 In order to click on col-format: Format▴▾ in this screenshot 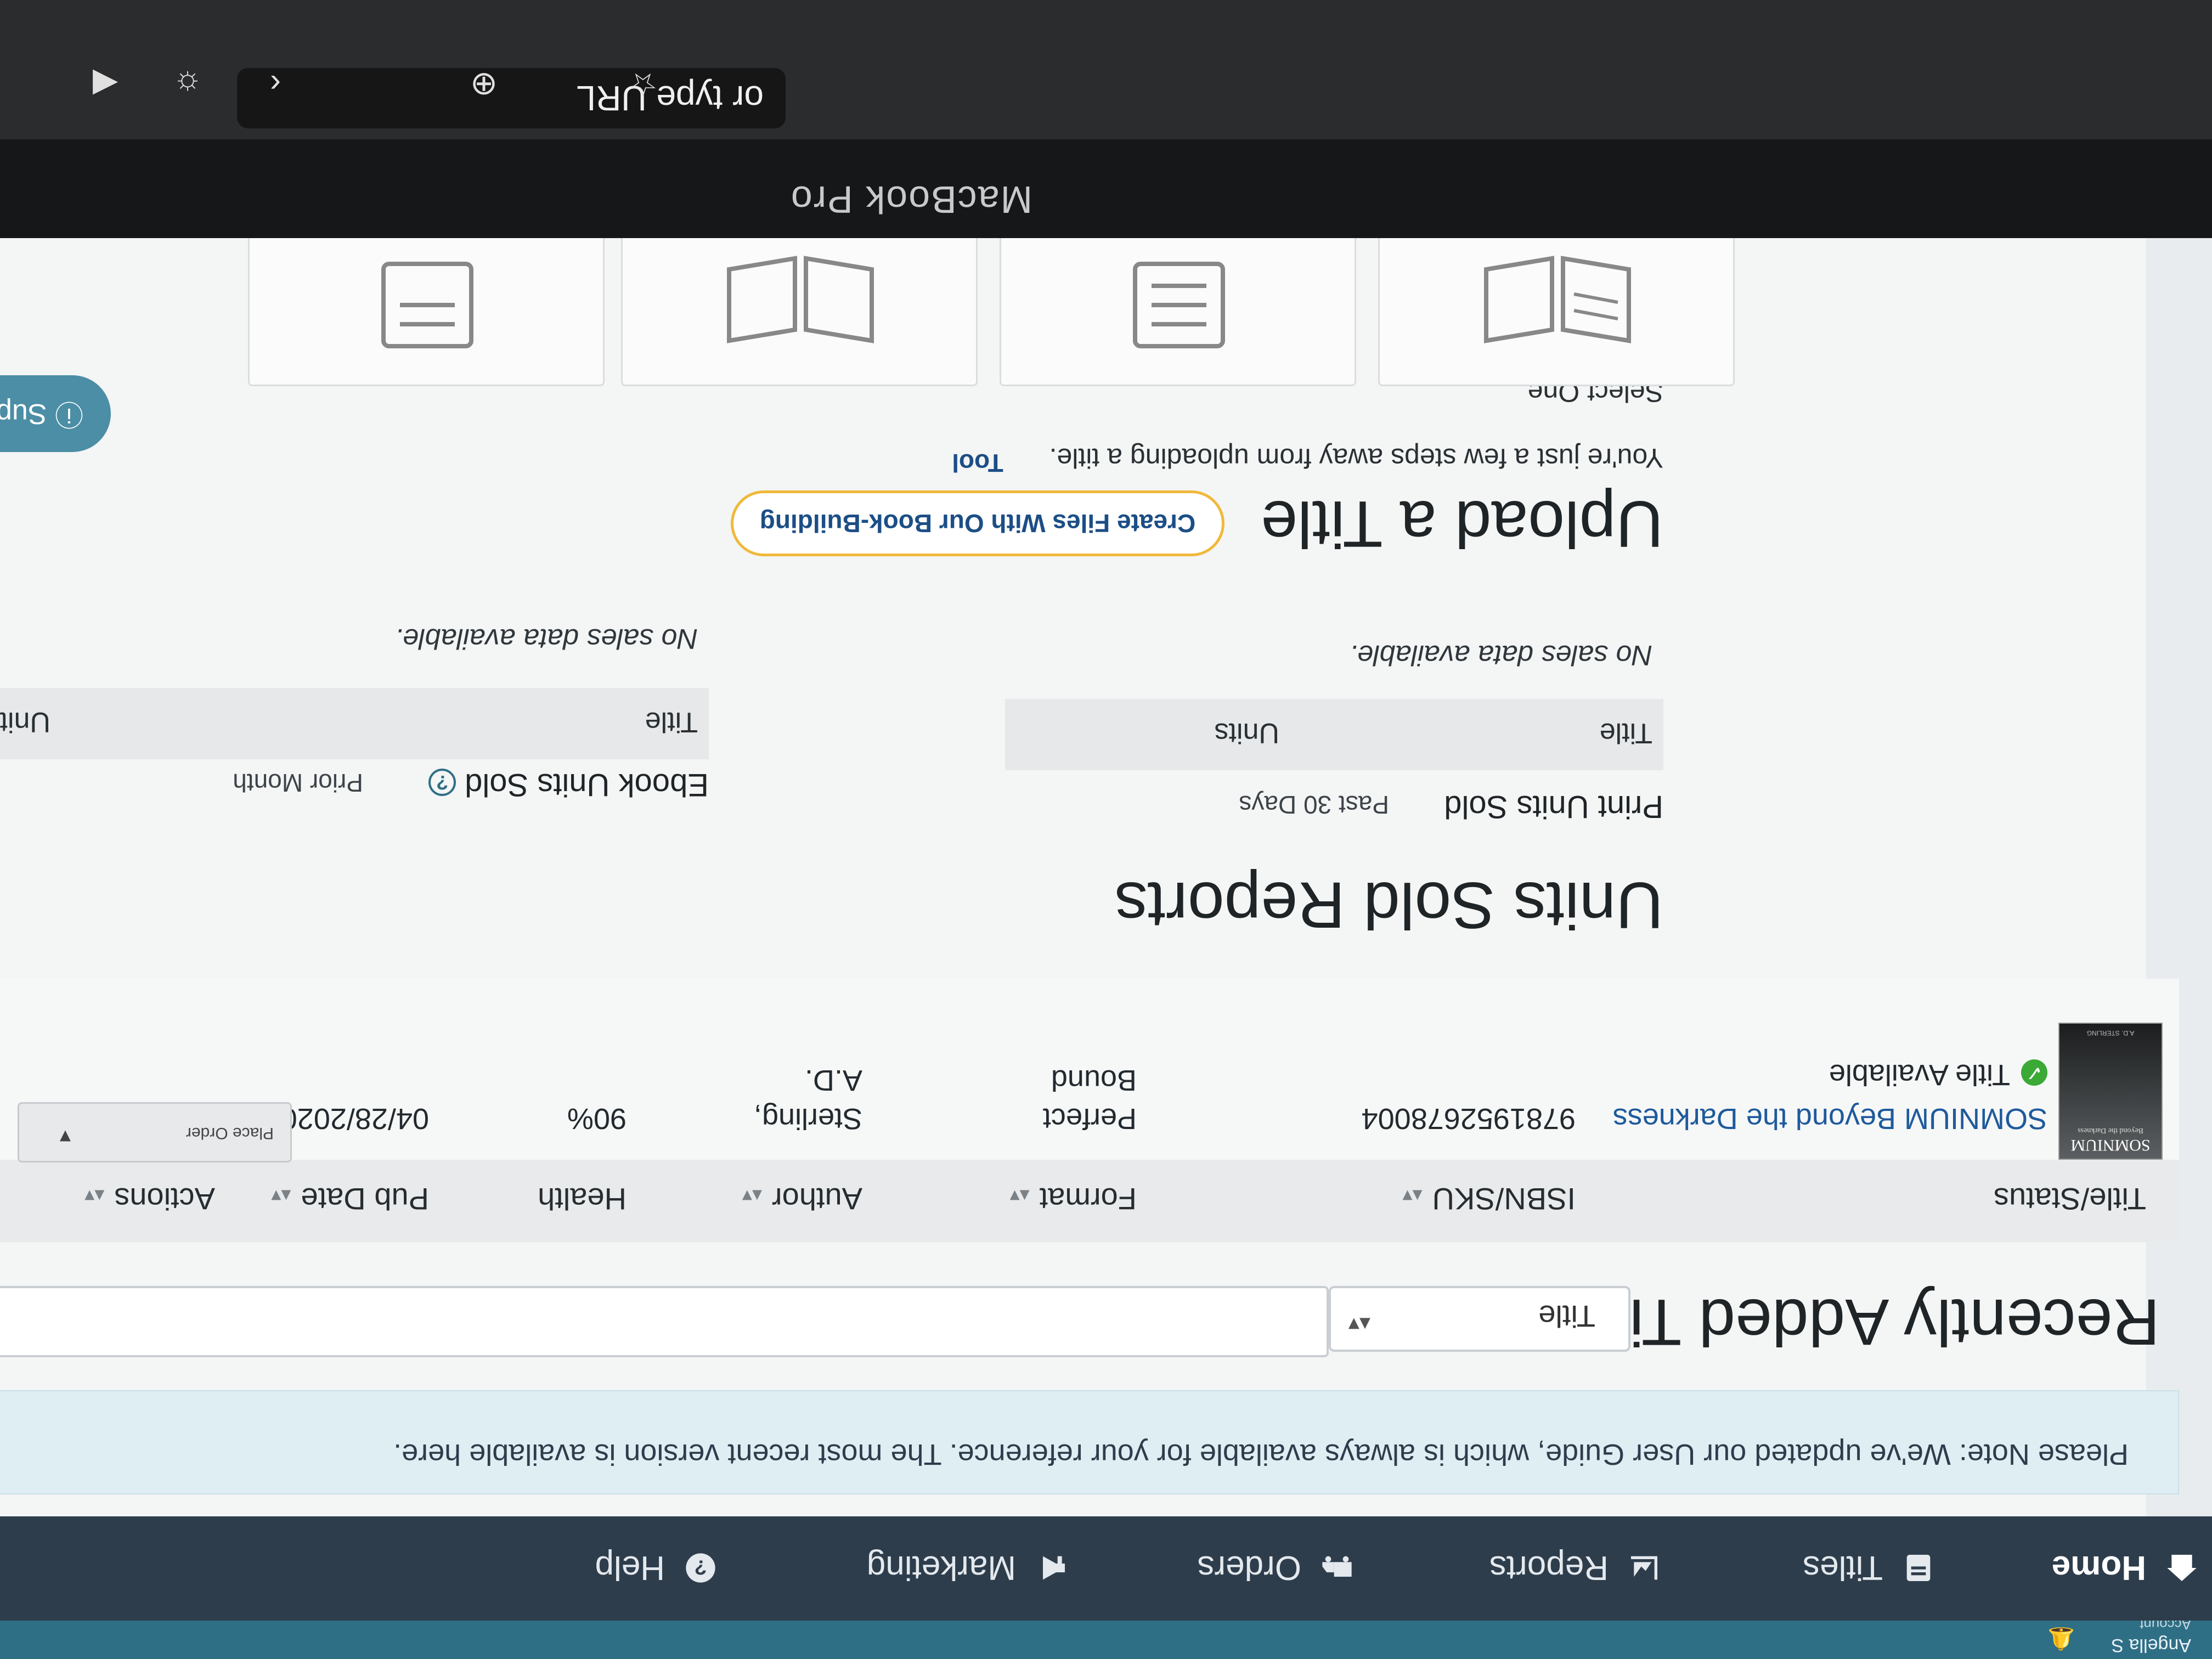, I will do `click(1073, 1199)`.